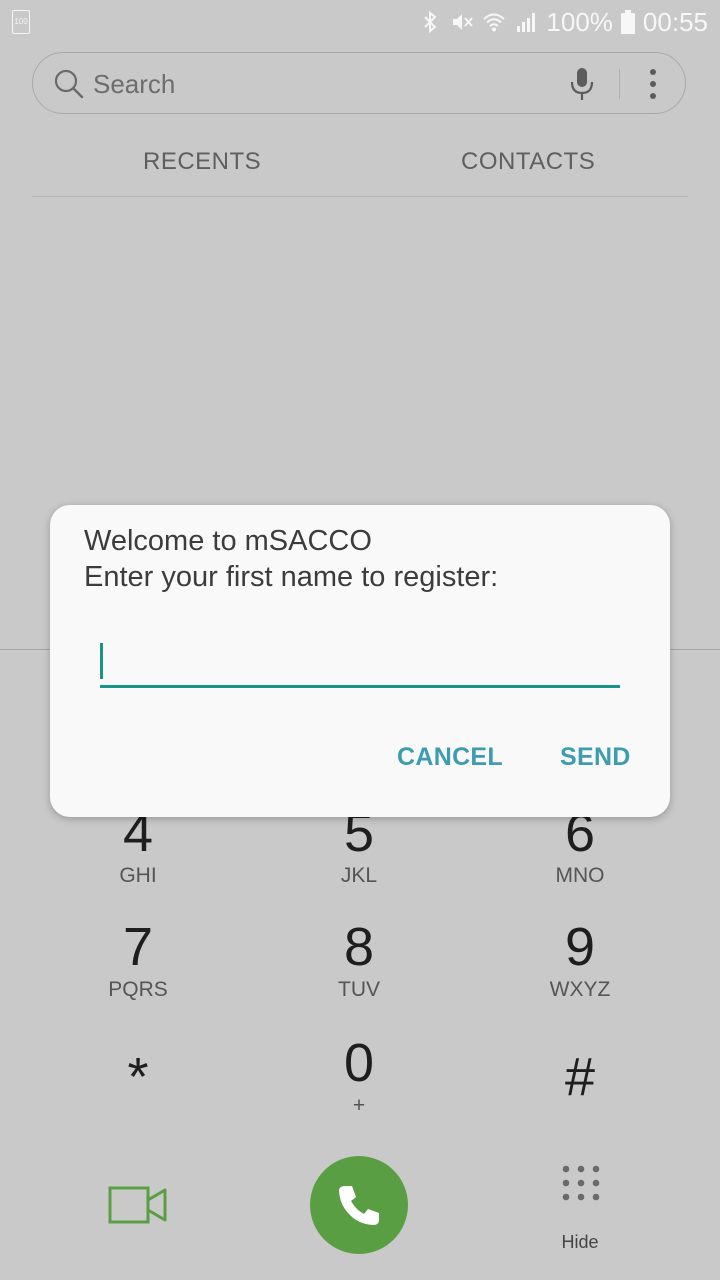  I want to click on search-bar: Search, so click(359, 83).